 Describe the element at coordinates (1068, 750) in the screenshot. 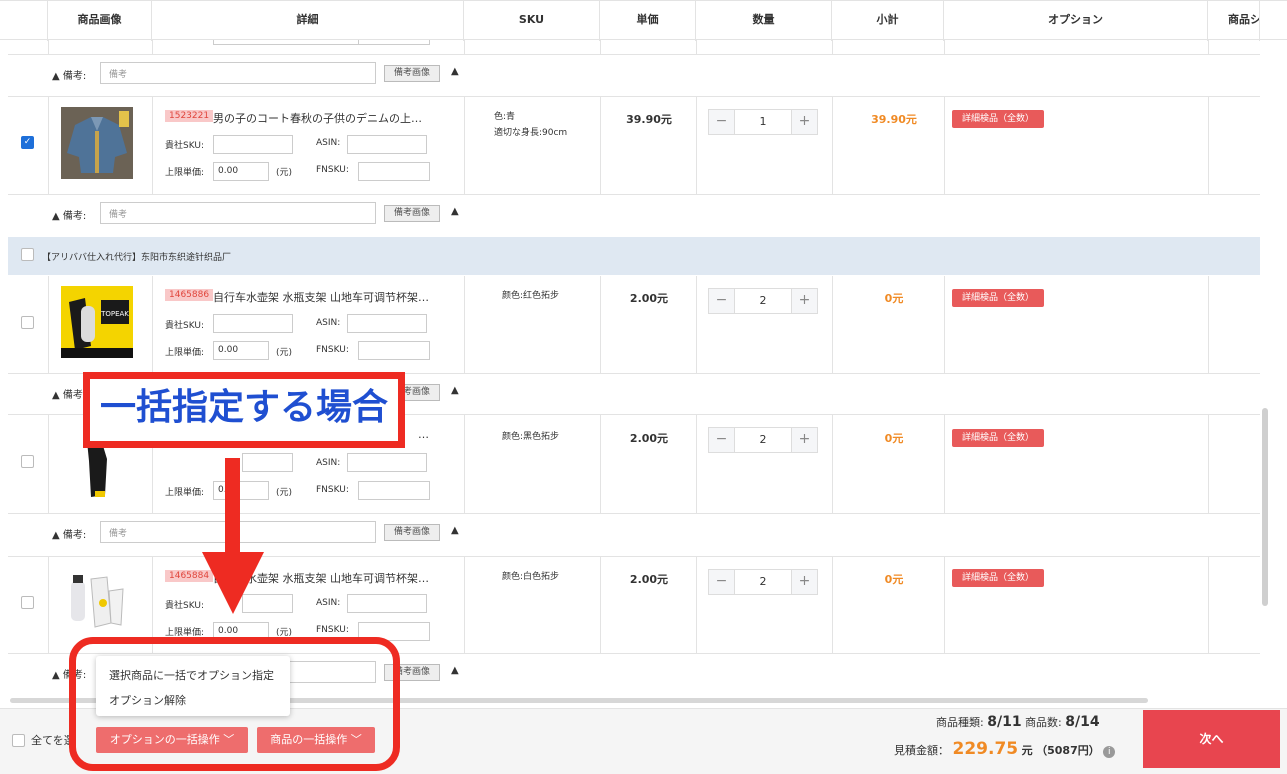

I see `estimate-jpy: （5087円）` at that location.